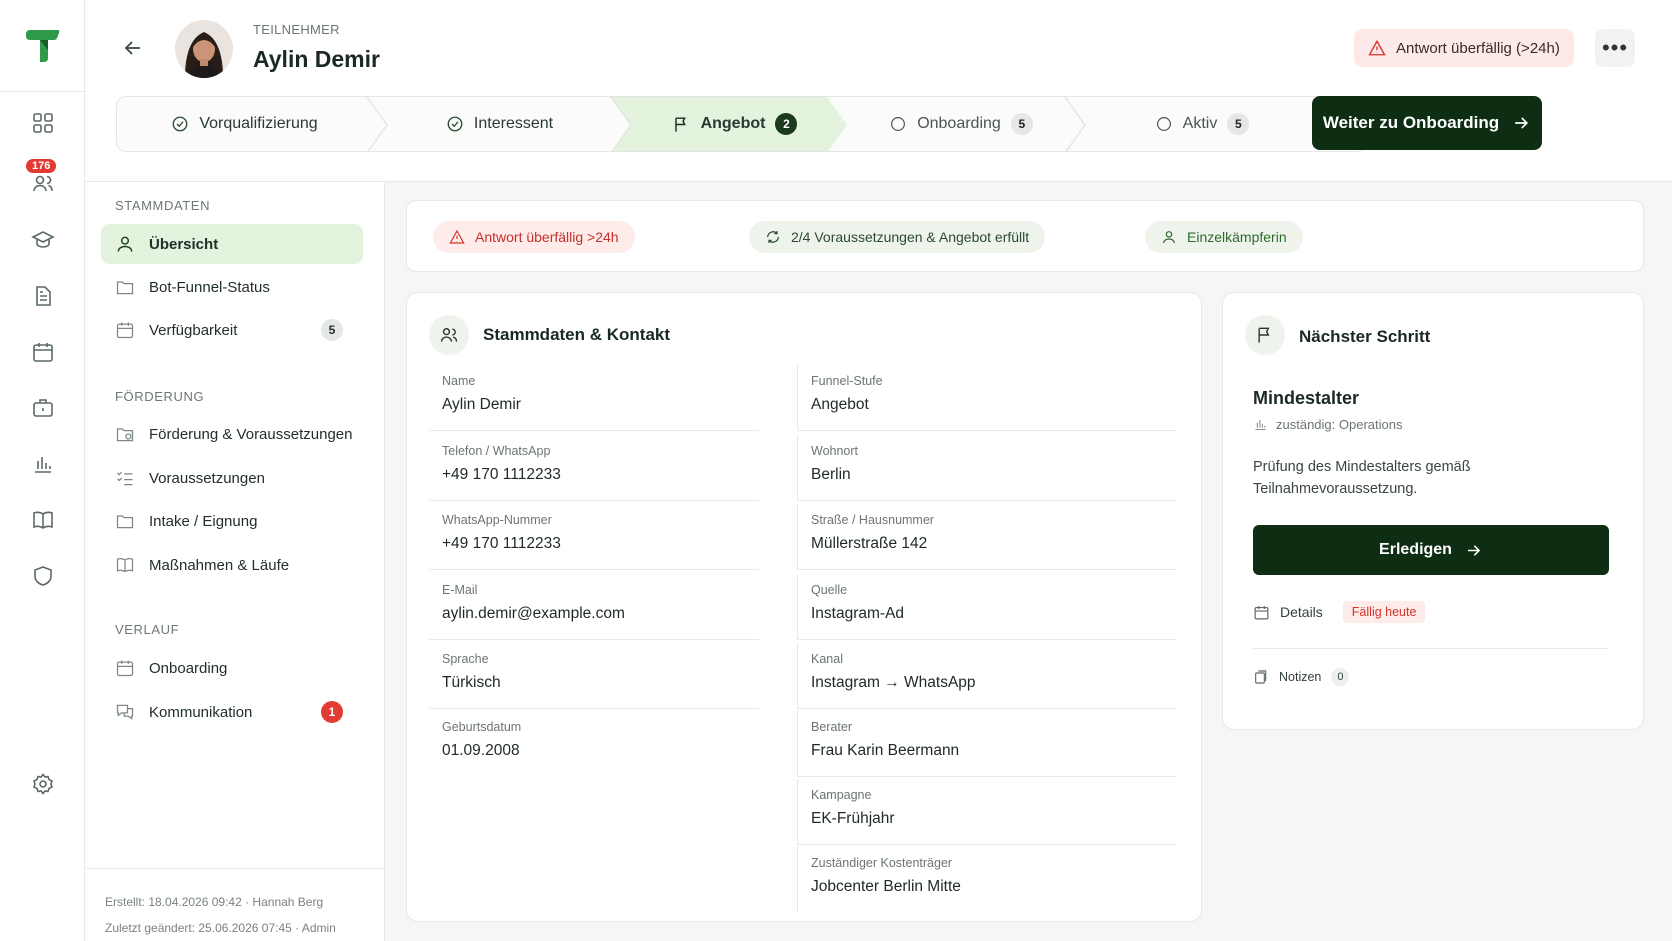  What do you see at coordinates (481, 751) in the screenshot?
I see `field-value: 01.09.2008` at bounding box center [481, 751].